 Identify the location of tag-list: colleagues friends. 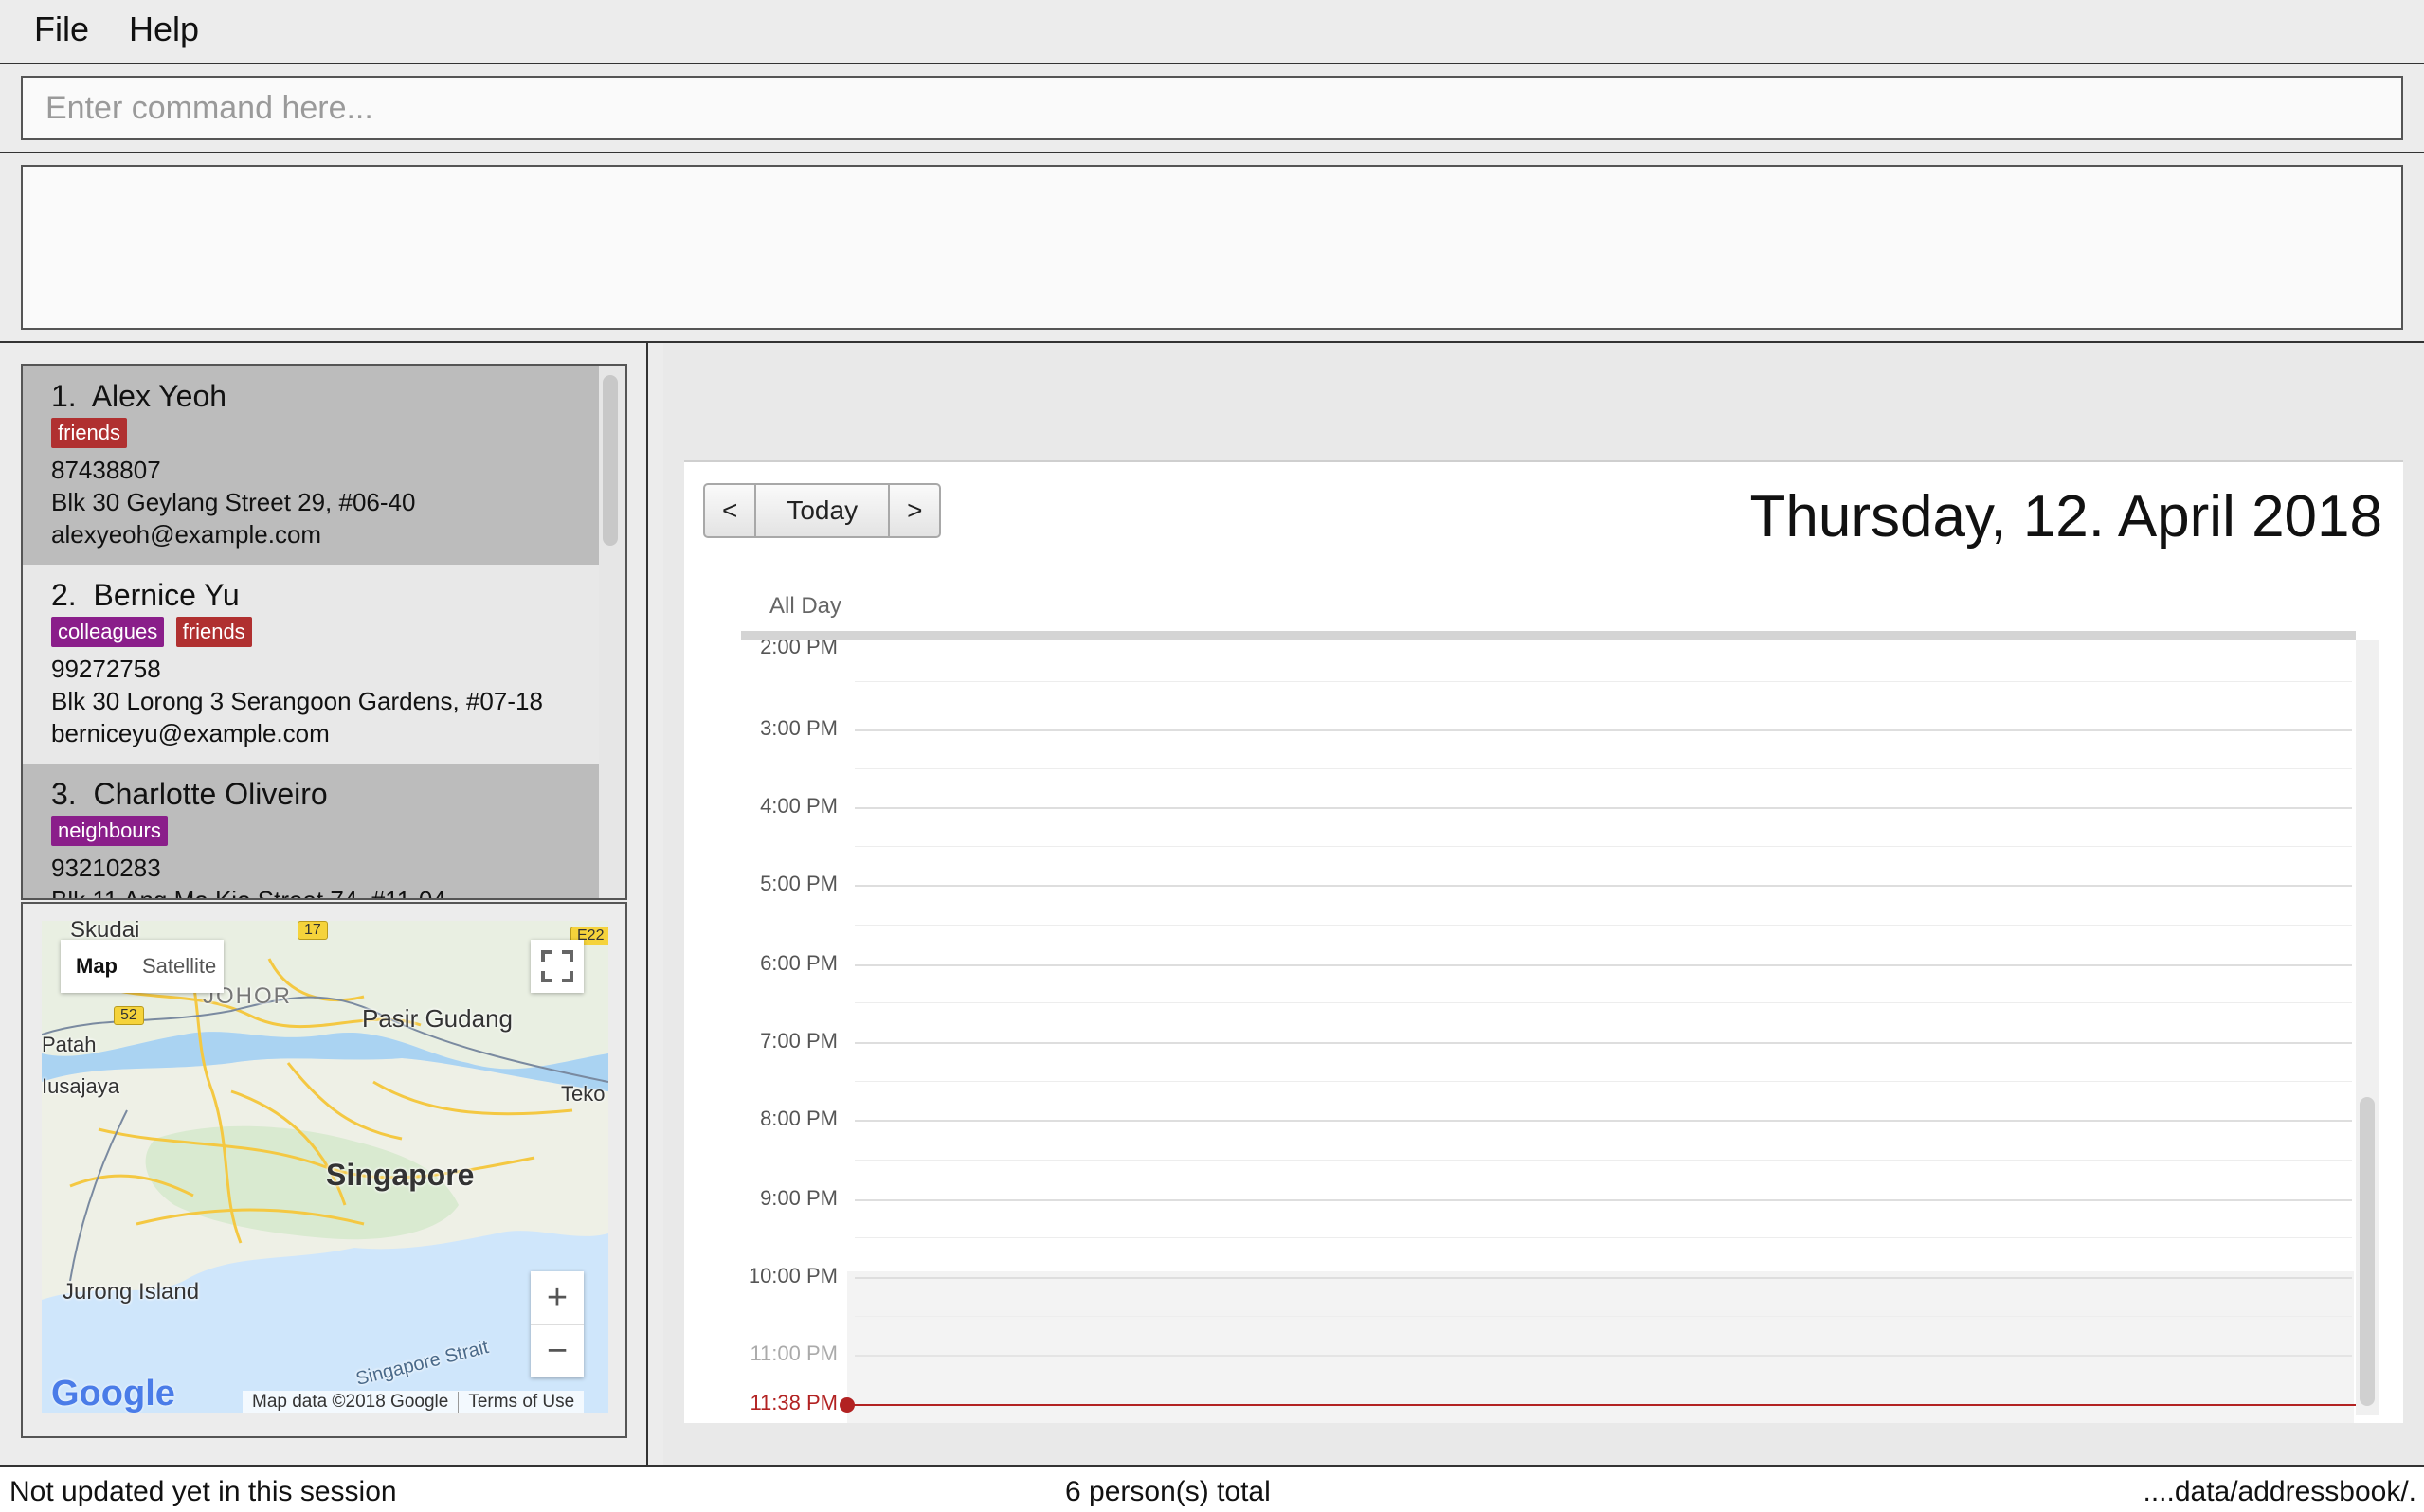
(310, 634).